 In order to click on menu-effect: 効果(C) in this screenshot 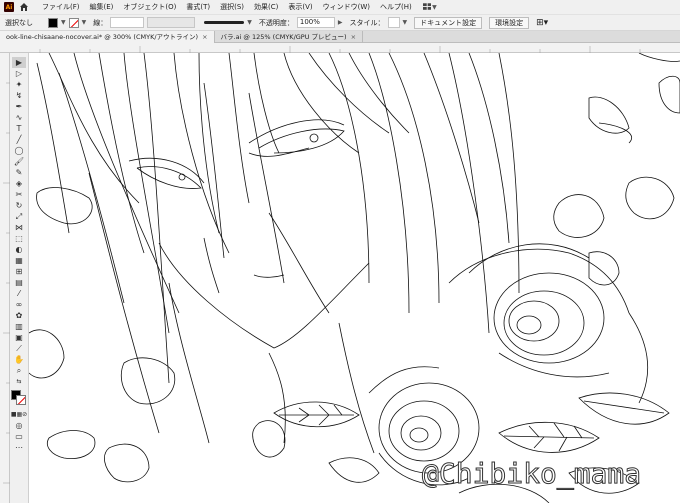, I will do `click(266, 7)`.